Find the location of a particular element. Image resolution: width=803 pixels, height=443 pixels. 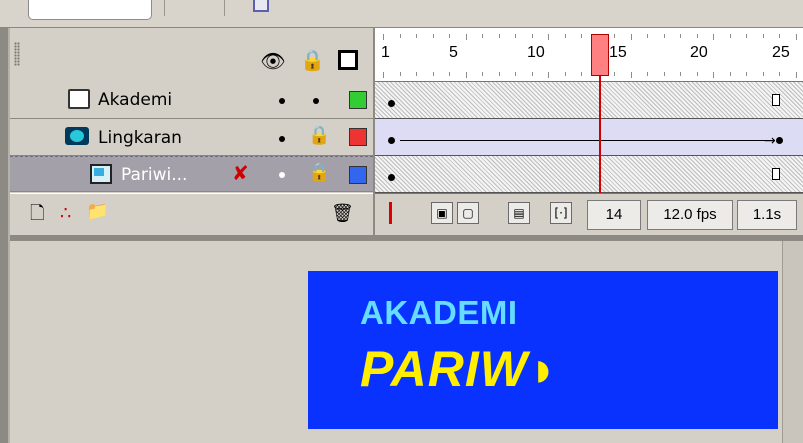

layer-name: Lingkaran is located at coordinates (140, 138).